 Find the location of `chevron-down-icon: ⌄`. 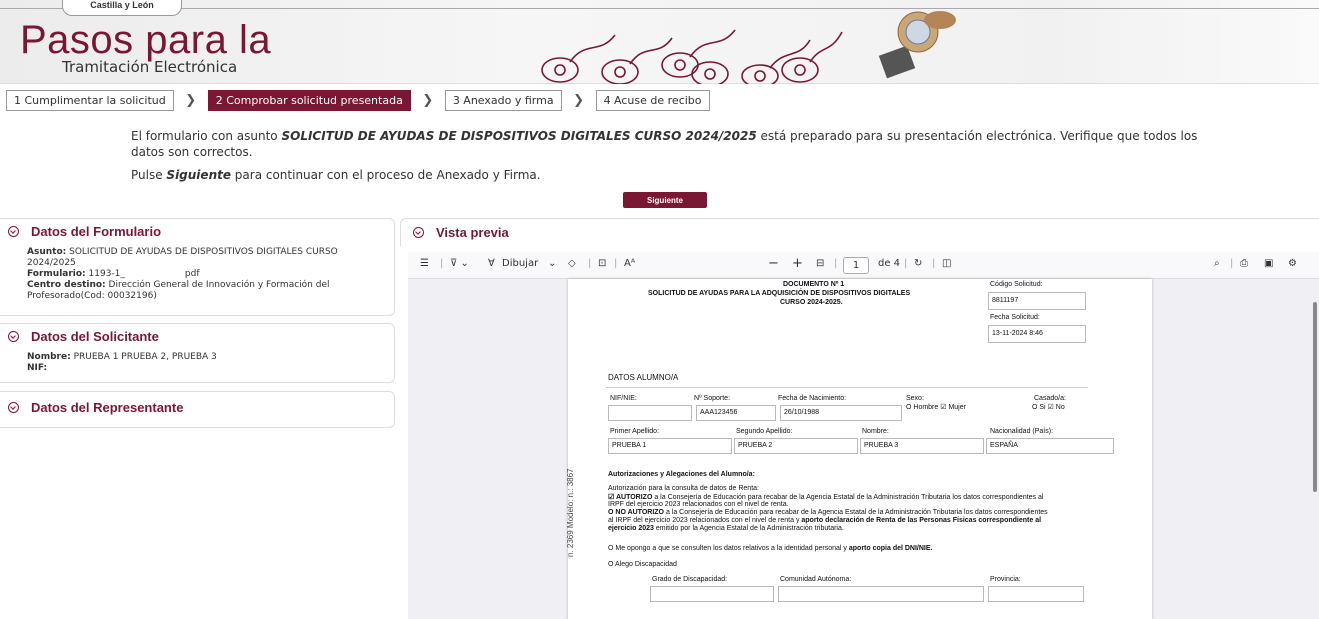

chevron-down-icon: ⌄ is located at coordinates (552, 263).